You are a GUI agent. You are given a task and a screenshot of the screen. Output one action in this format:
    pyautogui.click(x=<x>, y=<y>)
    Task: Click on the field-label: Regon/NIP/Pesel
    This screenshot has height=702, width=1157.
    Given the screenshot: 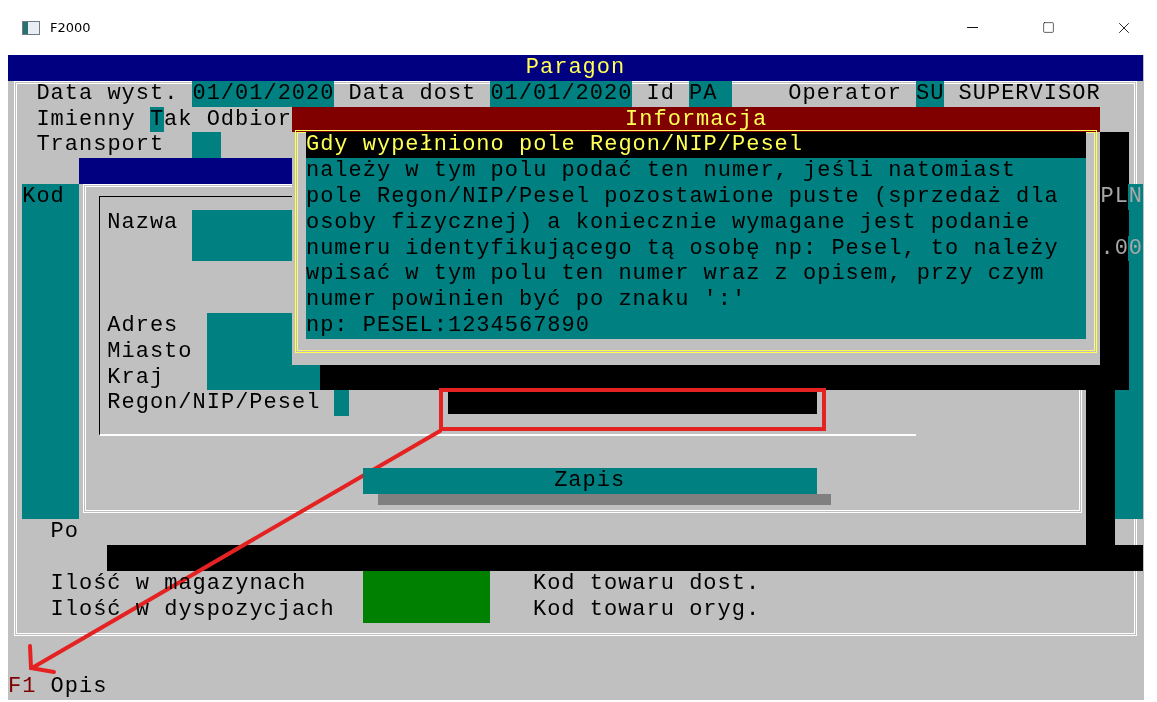 What is the action you would take?
    pyautogui.click(x=214, y=403)
    